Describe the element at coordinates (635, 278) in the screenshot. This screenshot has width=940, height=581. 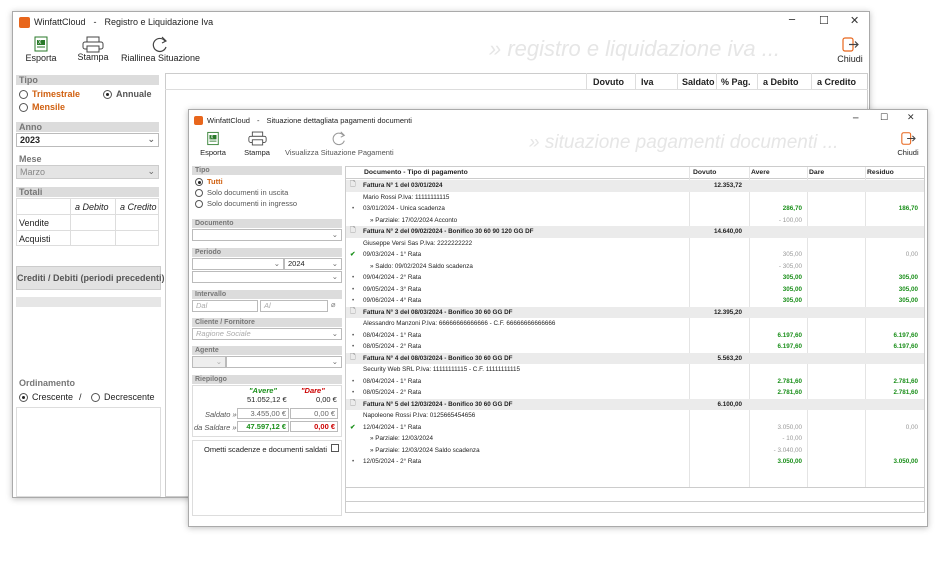
I see `table-row: • 09/04/2024 - 2° Rata 305,00 305,00` at that location.